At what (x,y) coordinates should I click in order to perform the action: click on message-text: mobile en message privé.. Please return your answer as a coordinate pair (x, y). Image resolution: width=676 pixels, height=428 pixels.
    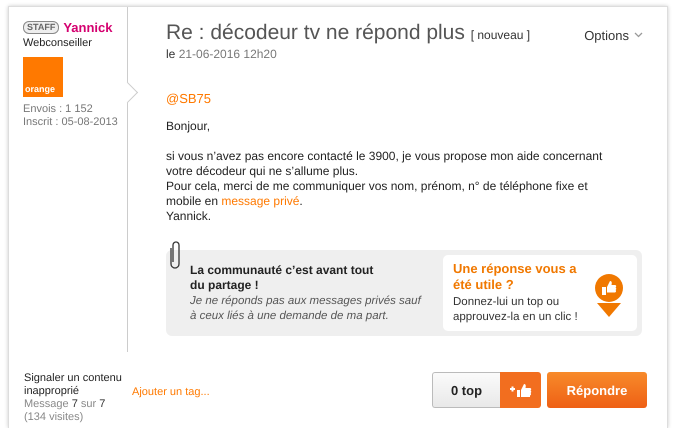
    Looking at the image, I should click on (235, 201).